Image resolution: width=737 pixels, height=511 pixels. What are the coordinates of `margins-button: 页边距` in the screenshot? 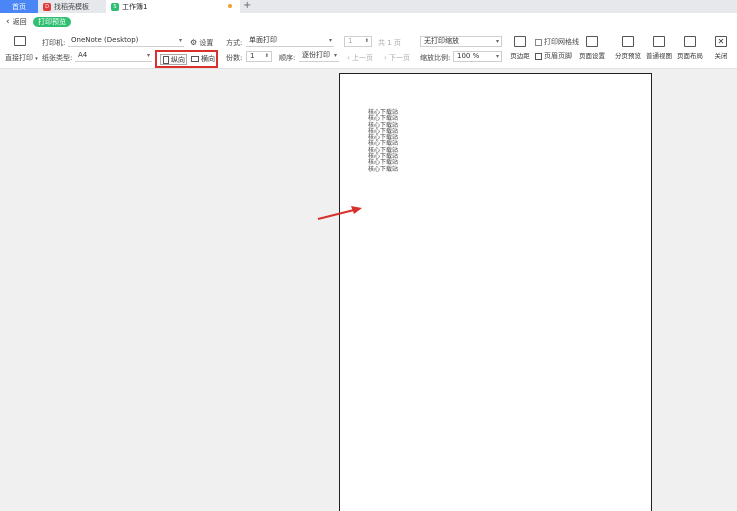 It's located at (520, 48).